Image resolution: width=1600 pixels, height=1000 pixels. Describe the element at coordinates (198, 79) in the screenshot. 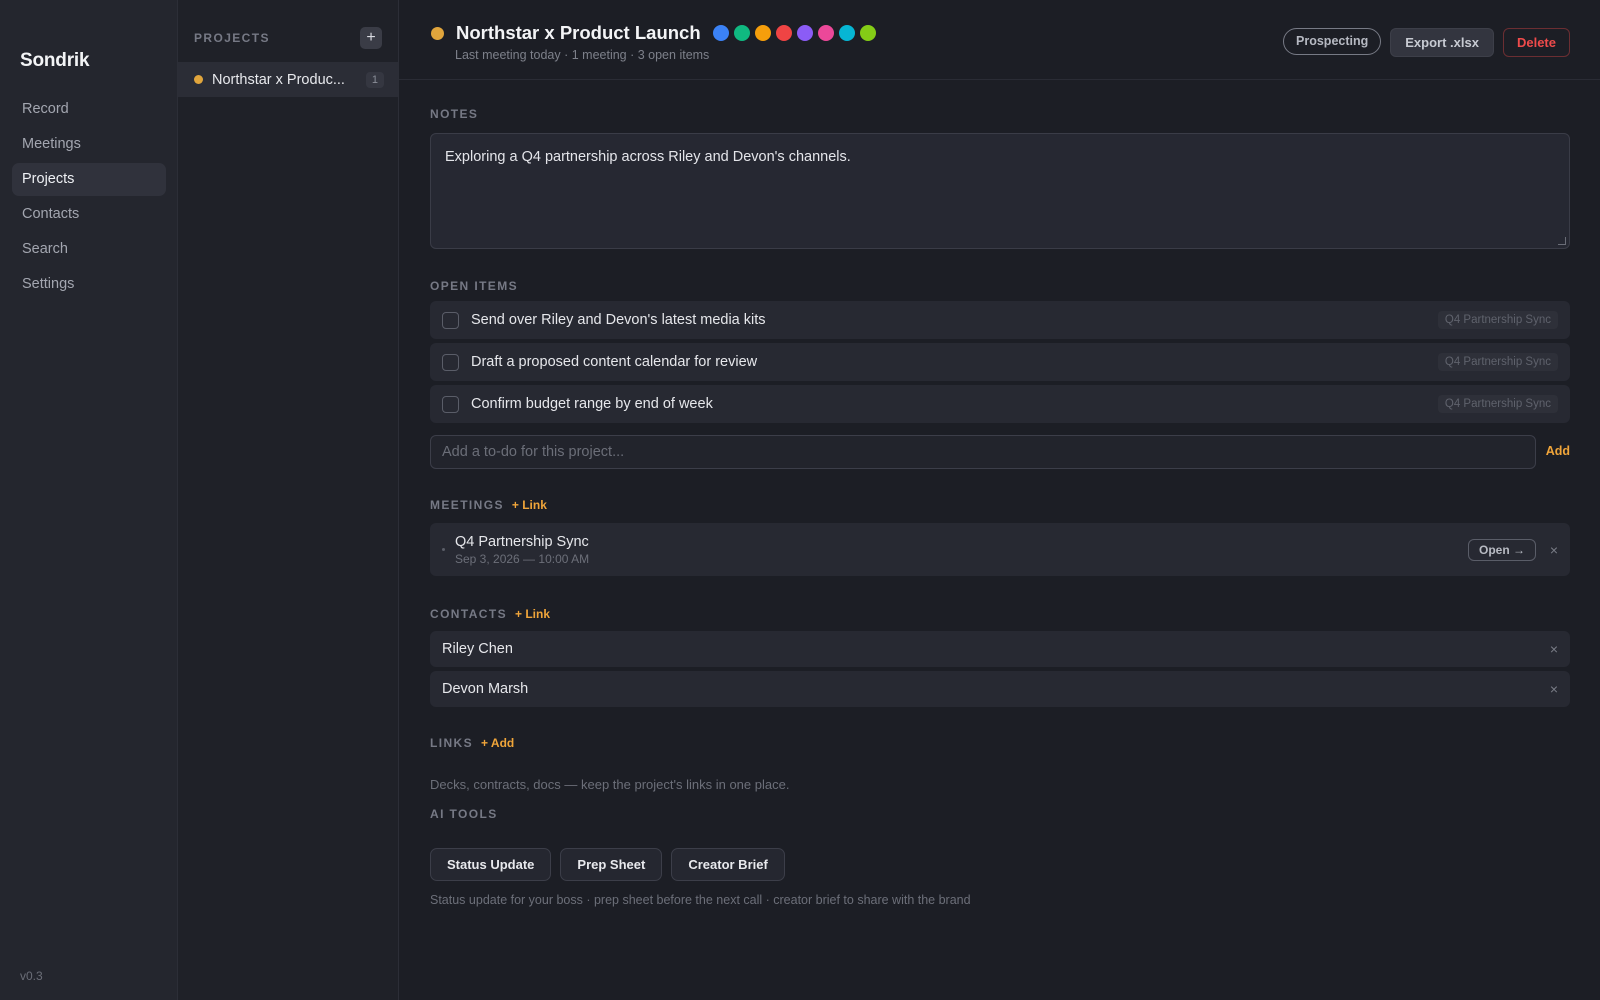

I see `project-color-dot` at that location.